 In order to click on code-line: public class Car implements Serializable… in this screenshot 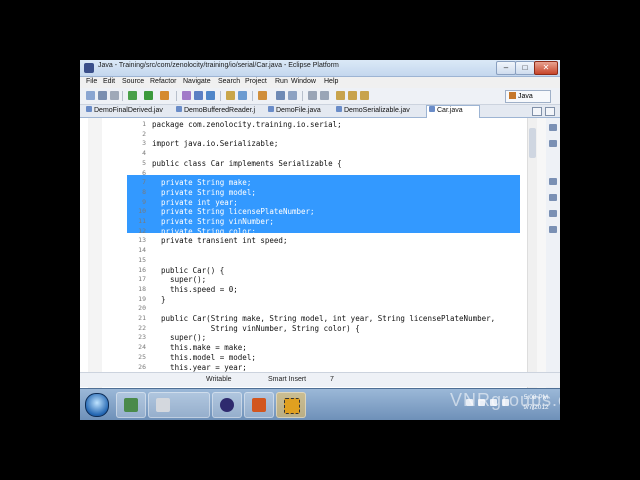, I will do `click(247, 164)`.